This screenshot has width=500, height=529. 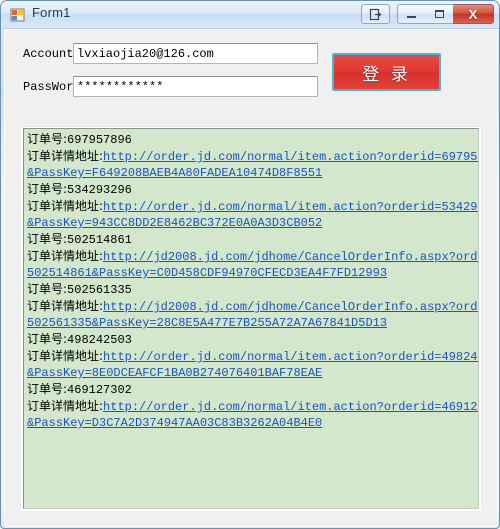 What do you see at coordinates (48, 54) in the screenshot?
I see `account-label: Account` at bounding box center [48, 54].